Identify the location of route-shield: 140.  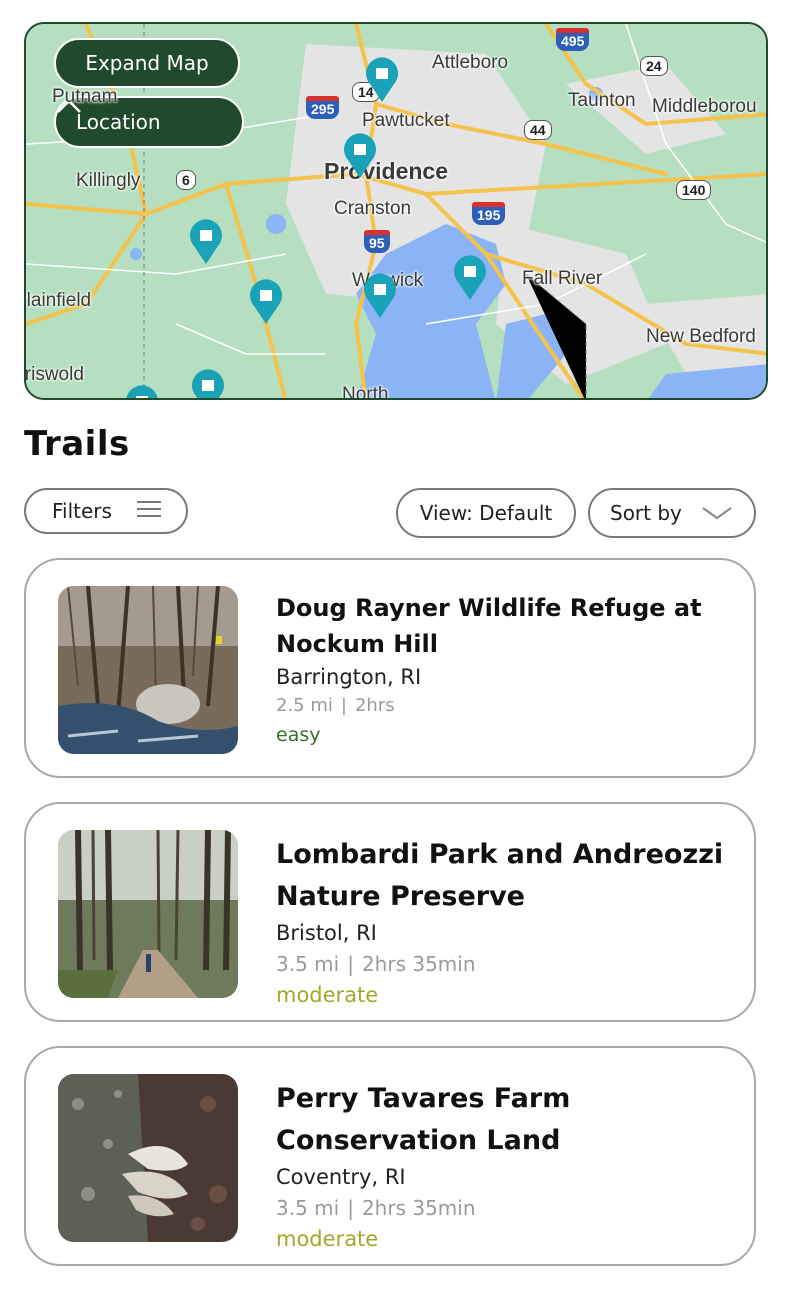
(694, 190).